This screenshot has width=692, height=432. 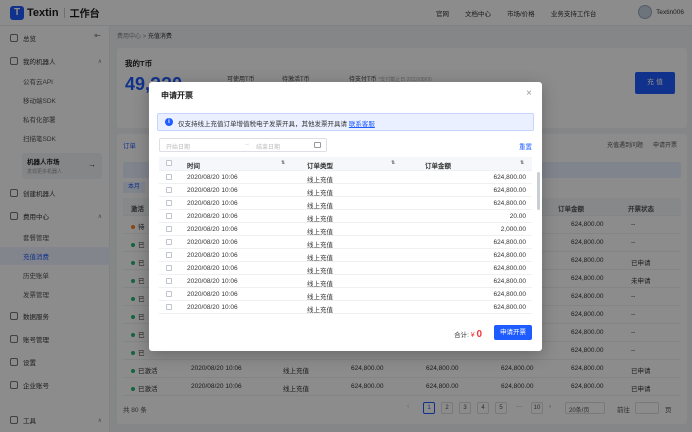 I want to click on header-type: 订单类型, so click(x=320, y=166).